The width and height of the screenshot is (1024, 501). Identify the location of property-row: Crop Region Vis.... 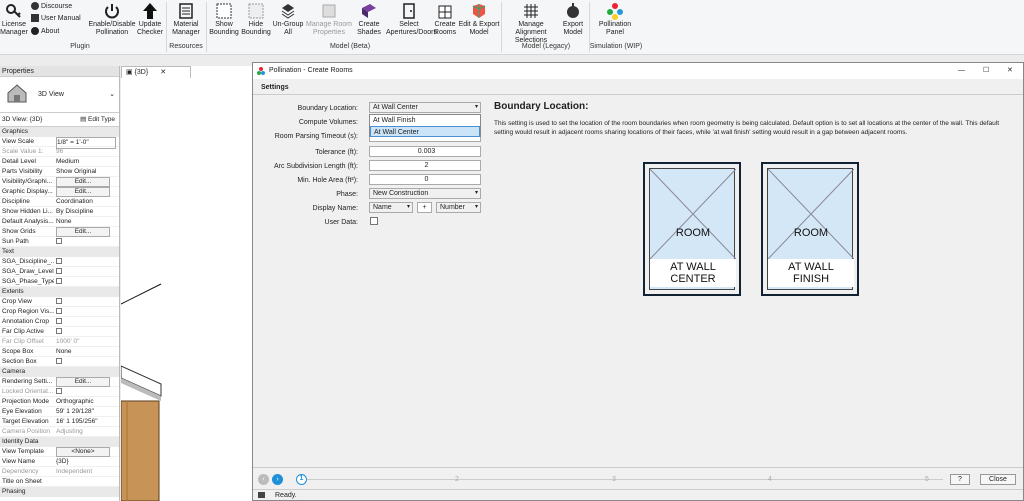
(59, 312).